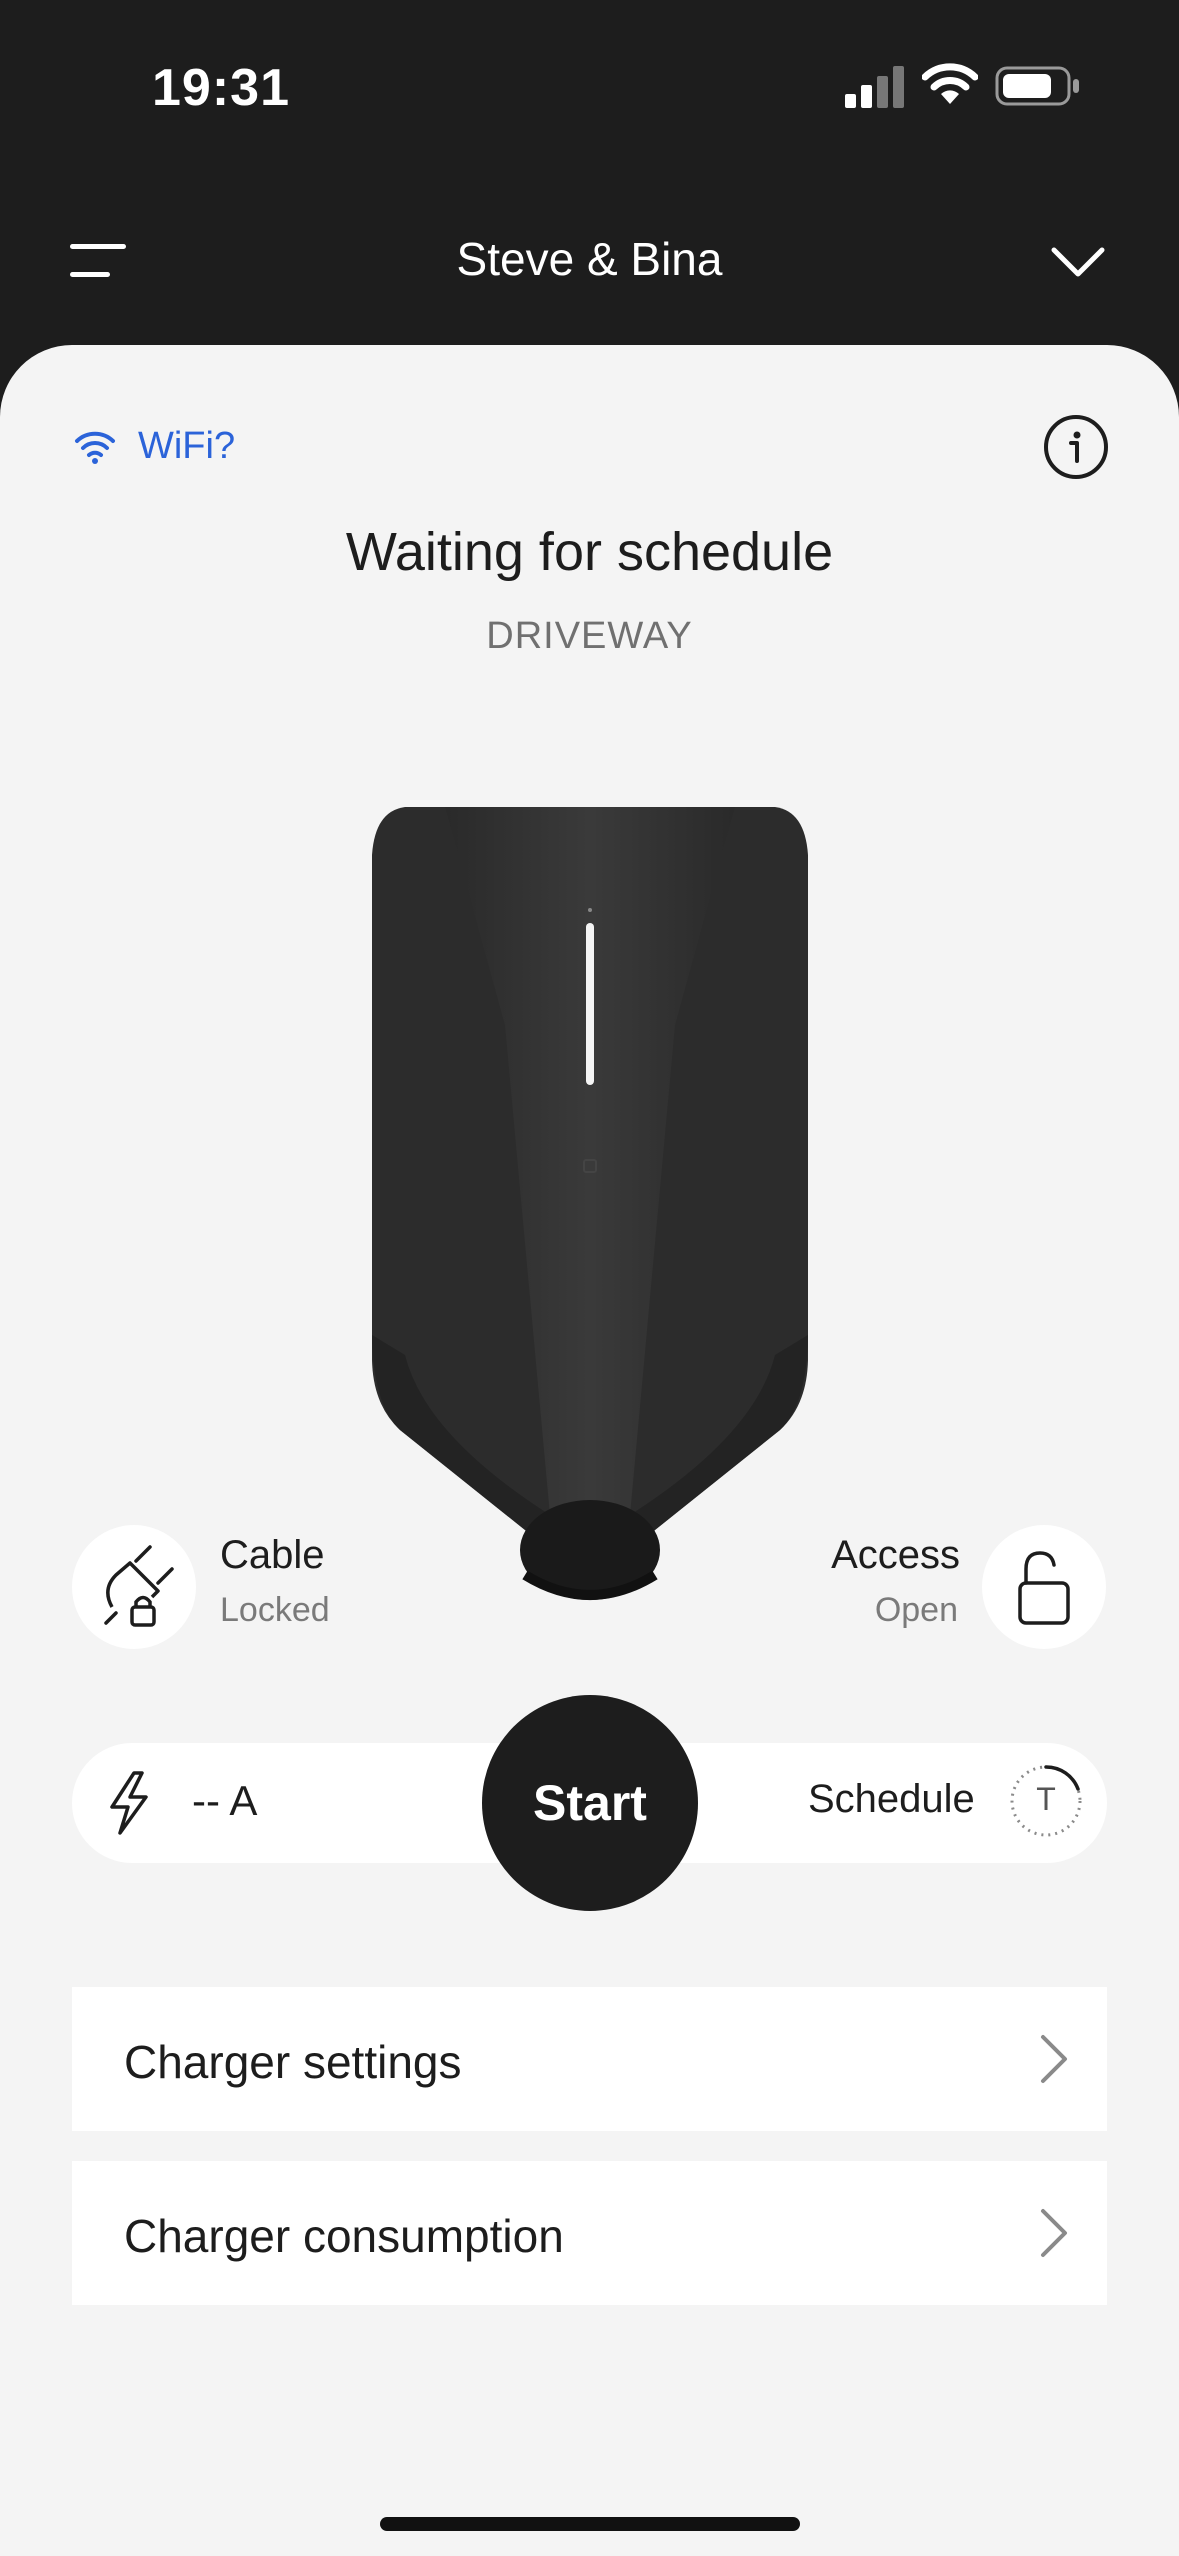 The height and width of the screenshot is (2556, 1179). I want to click on unlocked-padlock-icon, so click(1044, 1588).